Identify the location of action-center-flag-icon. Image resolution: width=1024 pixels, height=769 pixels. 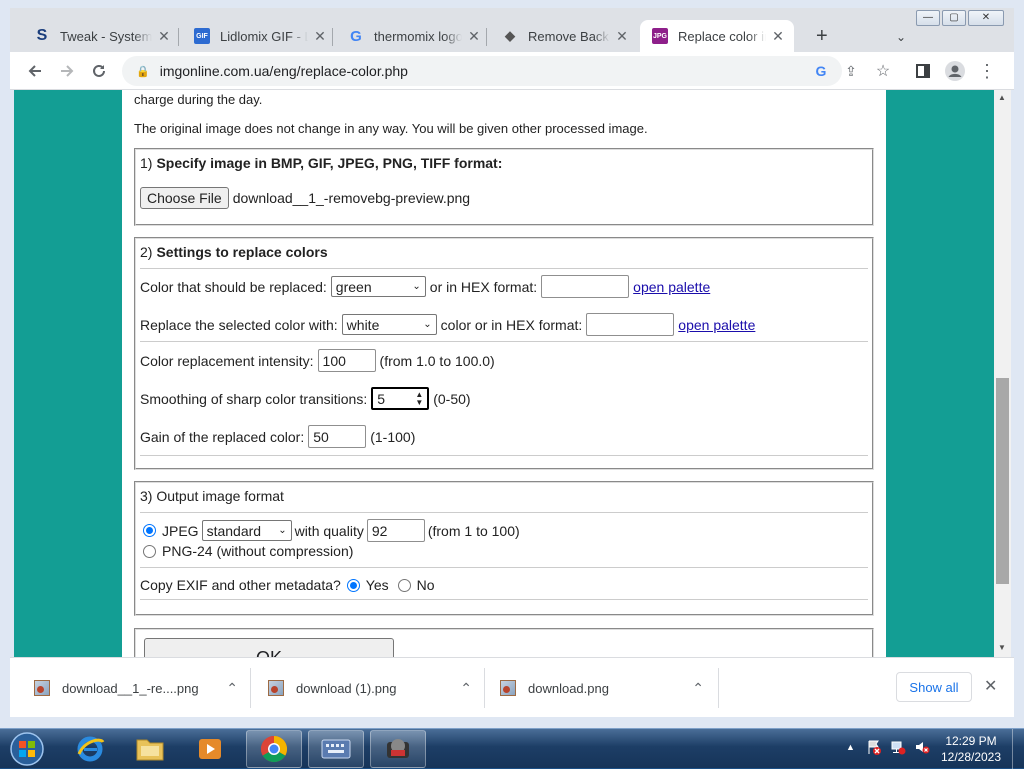
(874, 747).